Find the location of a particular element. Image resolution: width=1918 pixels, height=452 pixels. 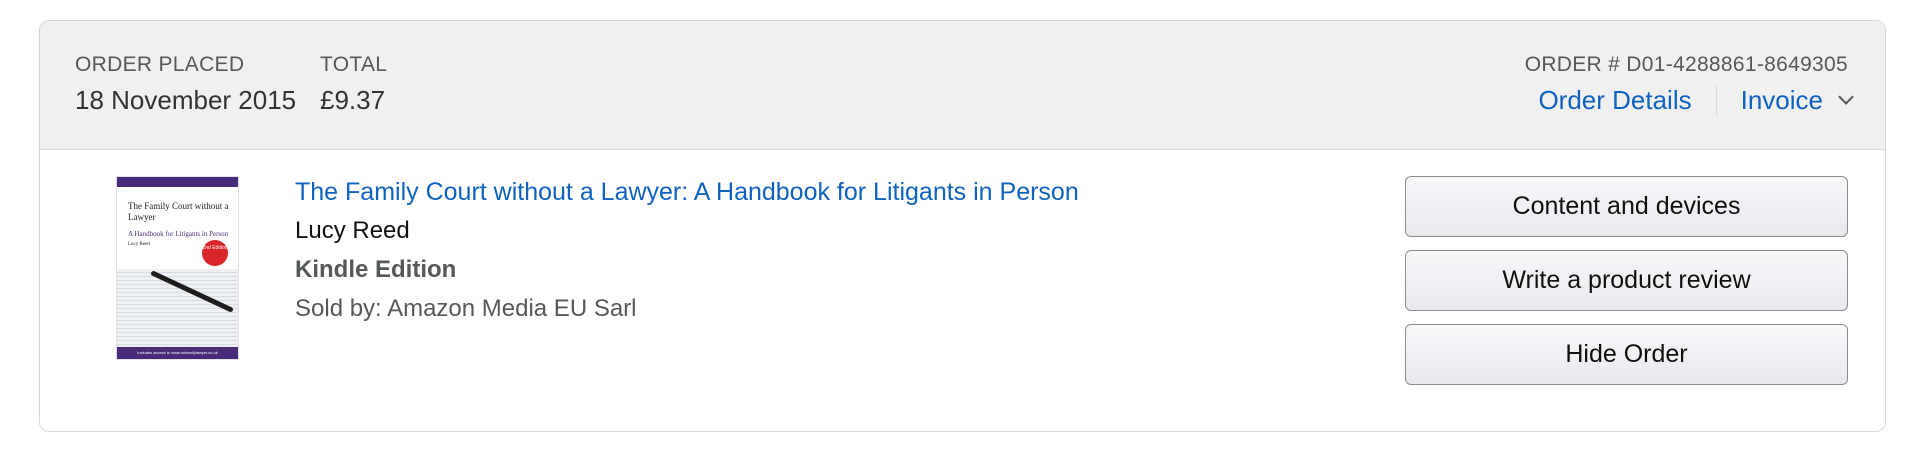

order-total-block: TOTAL £9.37 is located at coordinates (353, 84).